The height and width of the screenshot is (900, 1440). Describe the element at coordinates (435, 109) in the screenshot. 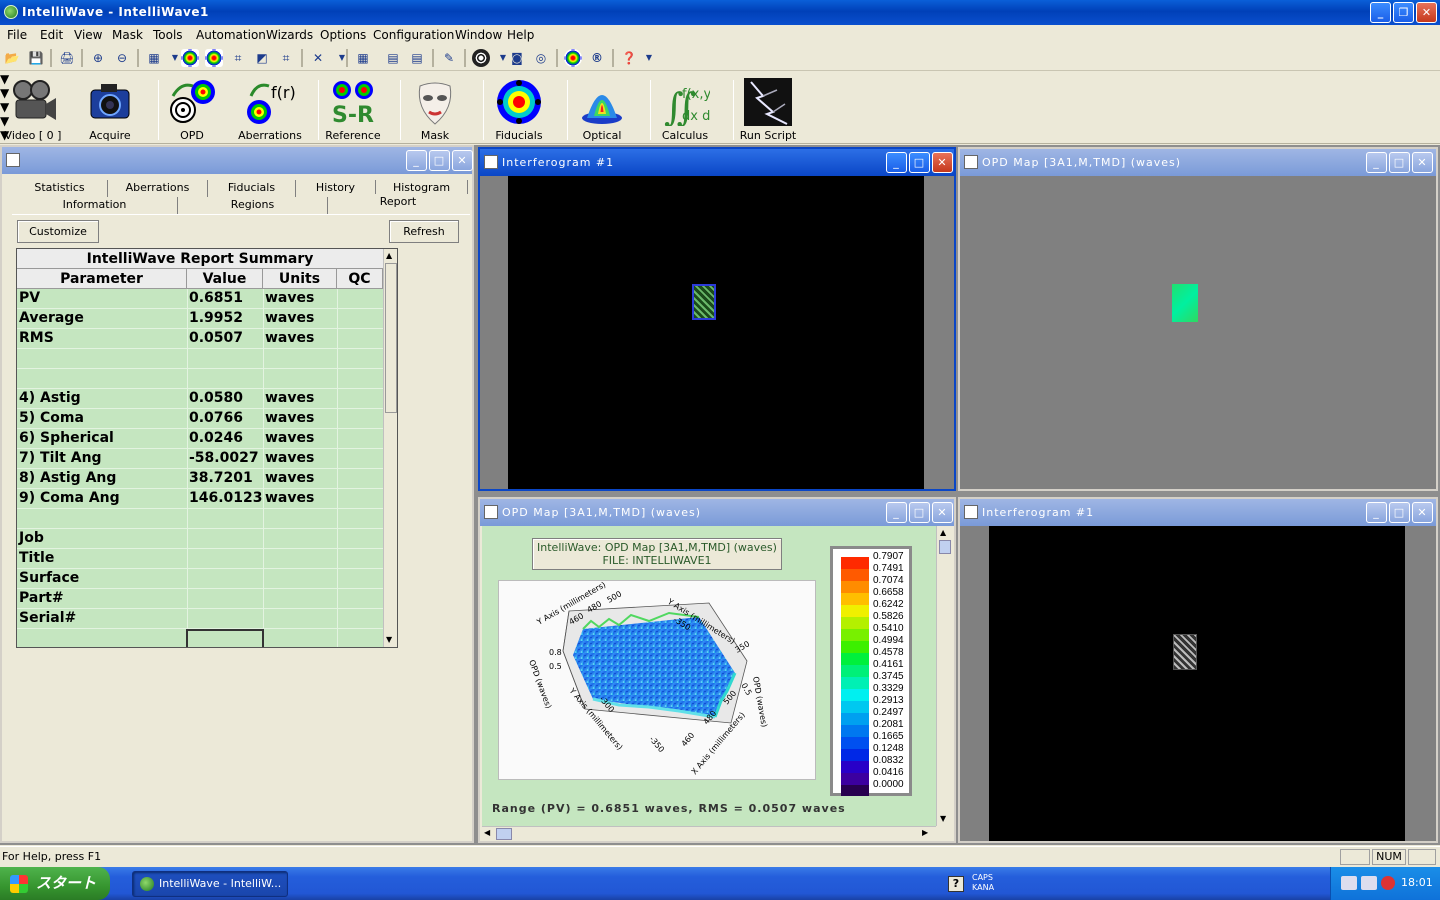

I see `mask-tool-button: Mask` at that location.